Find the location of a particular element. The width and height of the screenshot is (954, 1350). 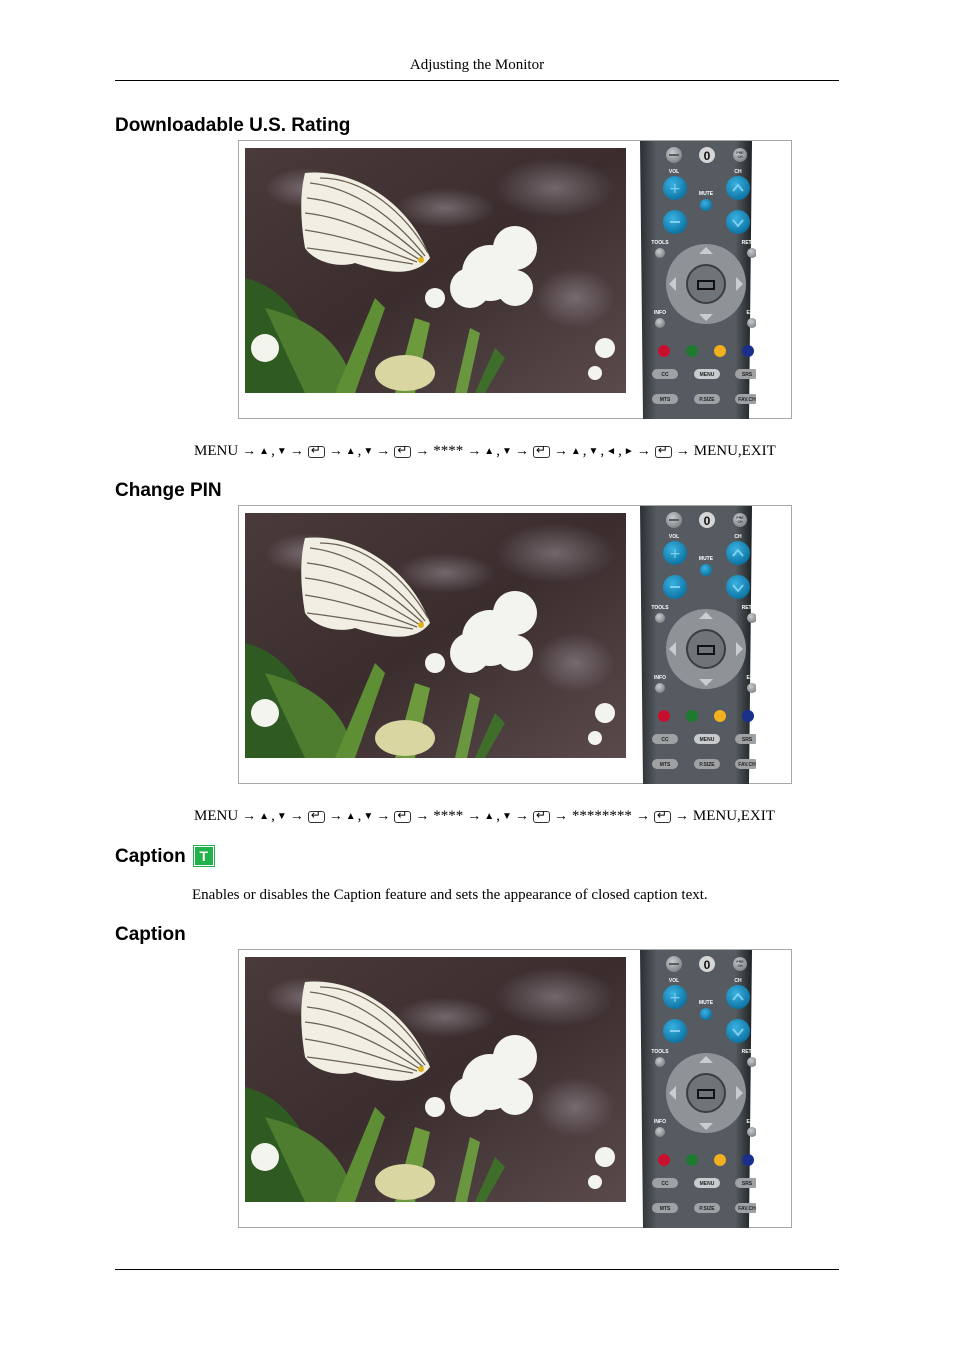

direction-left-icon: ◄ is located at coordinates (611, 451).